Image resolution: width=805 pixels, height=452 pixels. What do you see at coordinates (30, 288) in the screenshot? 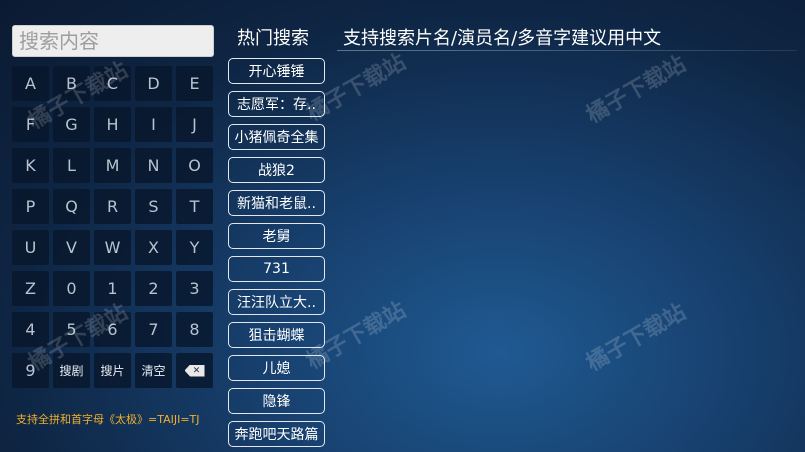
I see `key-z: Z` at bounding box center [30, 288].